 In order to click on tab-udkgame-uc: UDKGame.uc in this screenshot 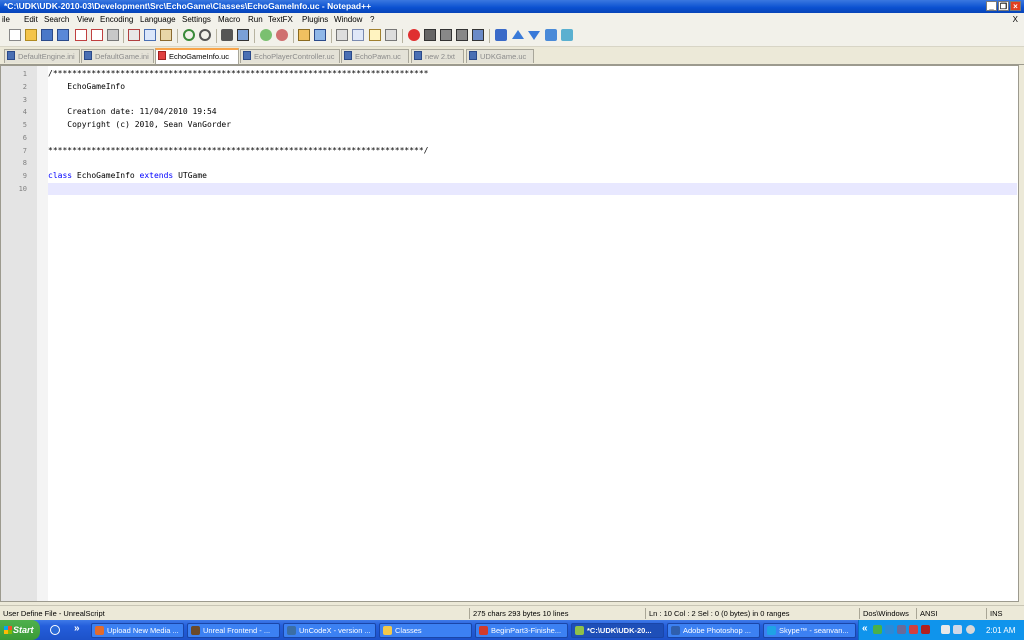, I will do `click(500, 56)`.